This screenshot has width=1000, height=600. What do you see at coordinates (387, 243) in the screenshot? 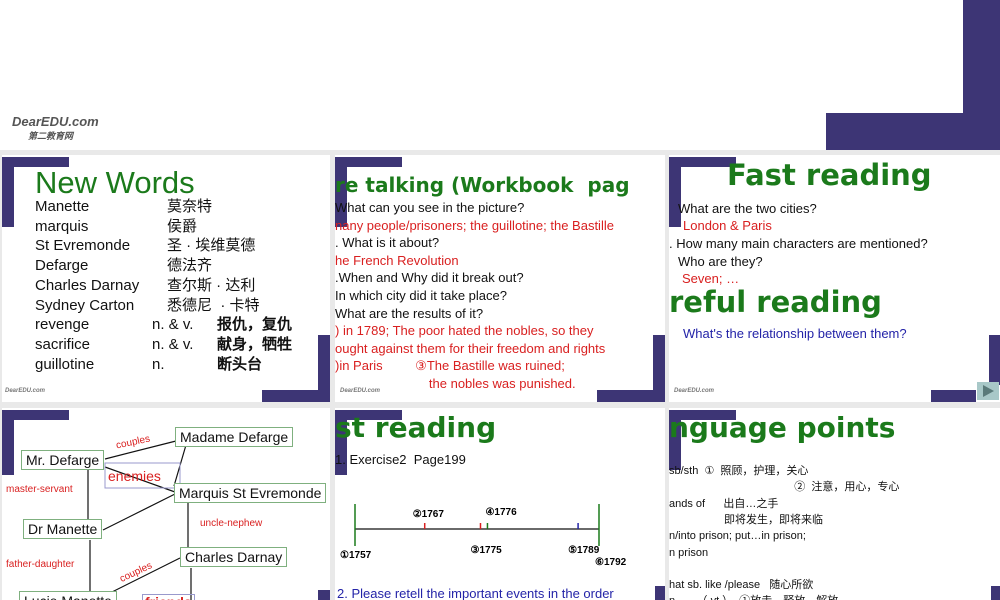
I see `slide-text-line: . What is it about?` at bounding box center [387, 243].